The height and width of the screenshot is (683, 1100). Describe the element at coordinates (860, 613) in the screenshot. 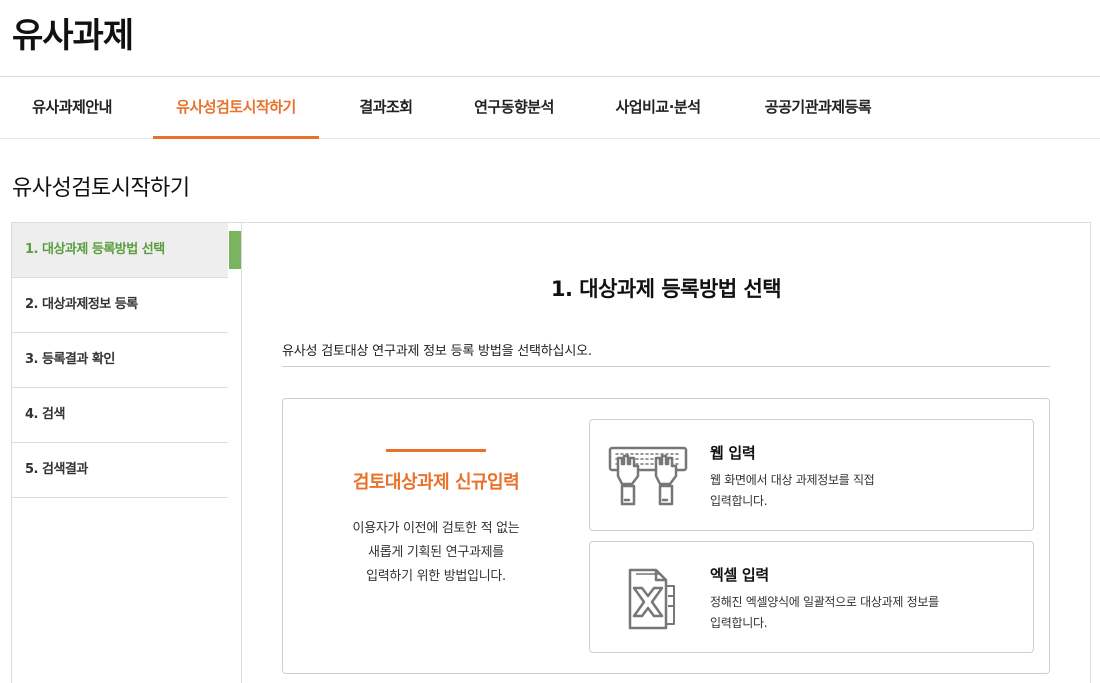

I see `excel-input-description: 정해진 엑셀양식에 일괄적으로 대상과제 정보를 입력합니다.` at that location.